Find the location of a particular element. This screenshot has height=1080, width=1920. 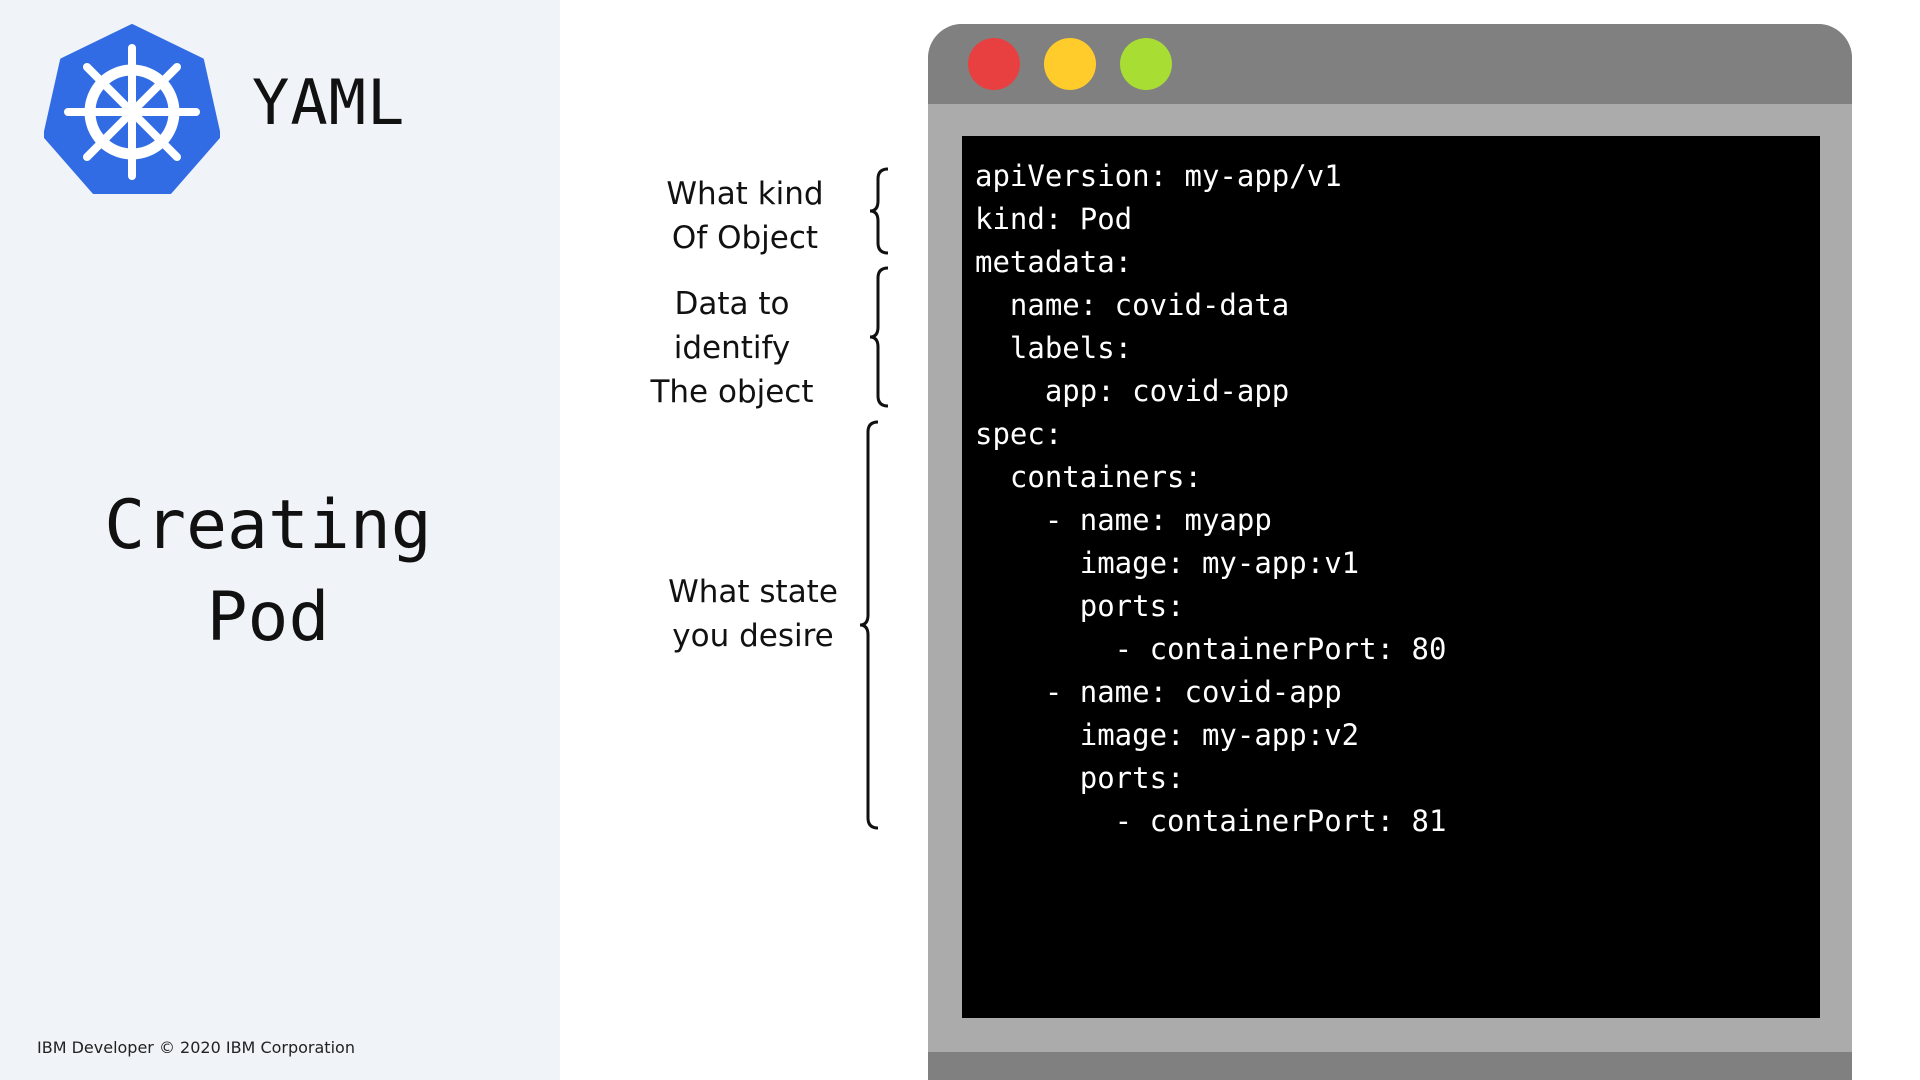

header-title: YAML is located at coordinates (329, 102).